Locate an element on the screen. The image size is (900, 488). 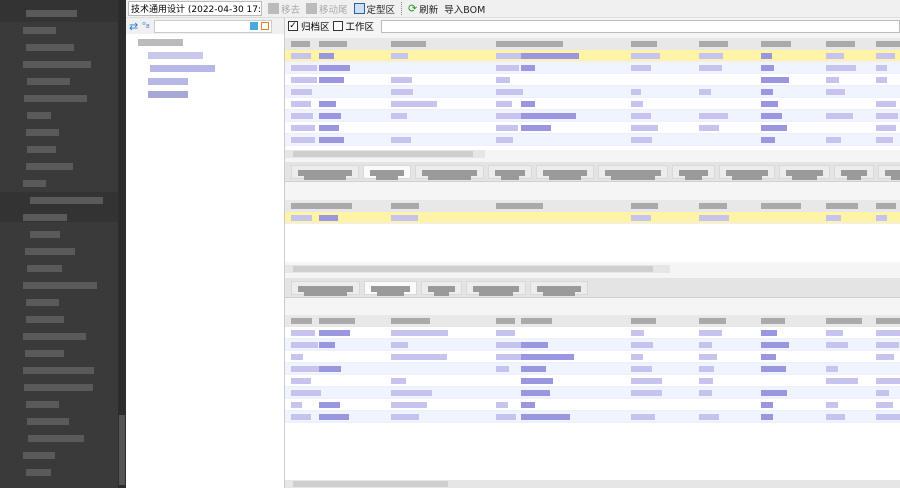
import-bom-button: 导入BOM is located at coordinates (464, 9).